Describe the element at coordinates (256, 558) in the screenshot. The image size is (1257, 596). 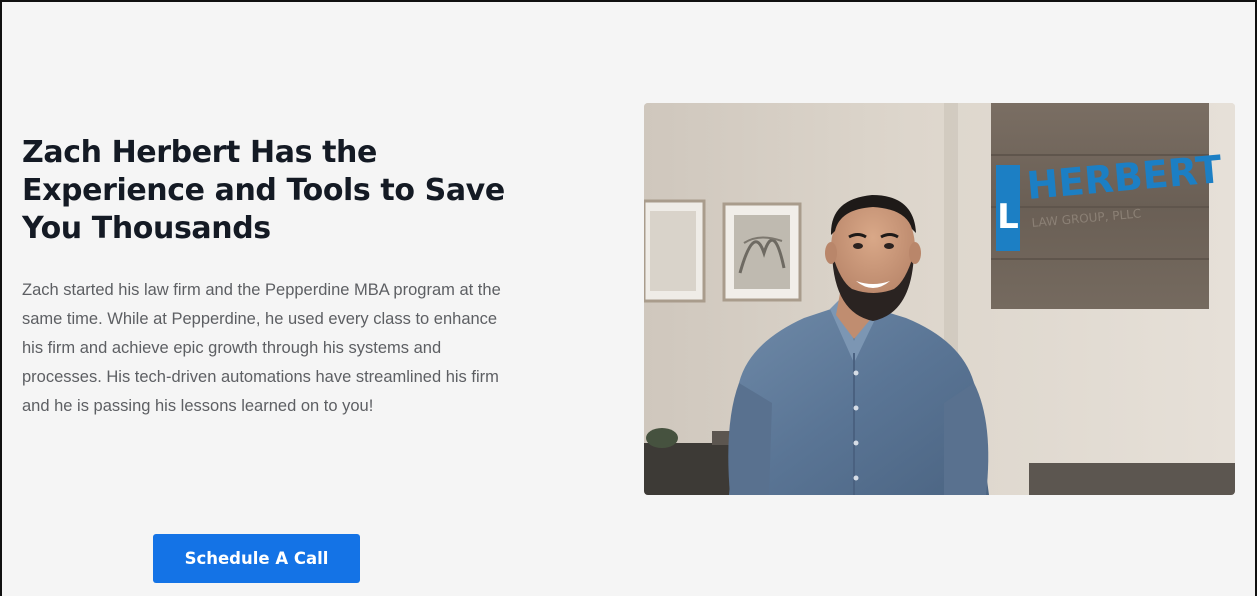
I see `schedule-call-button: Schedule A Call` at that location.